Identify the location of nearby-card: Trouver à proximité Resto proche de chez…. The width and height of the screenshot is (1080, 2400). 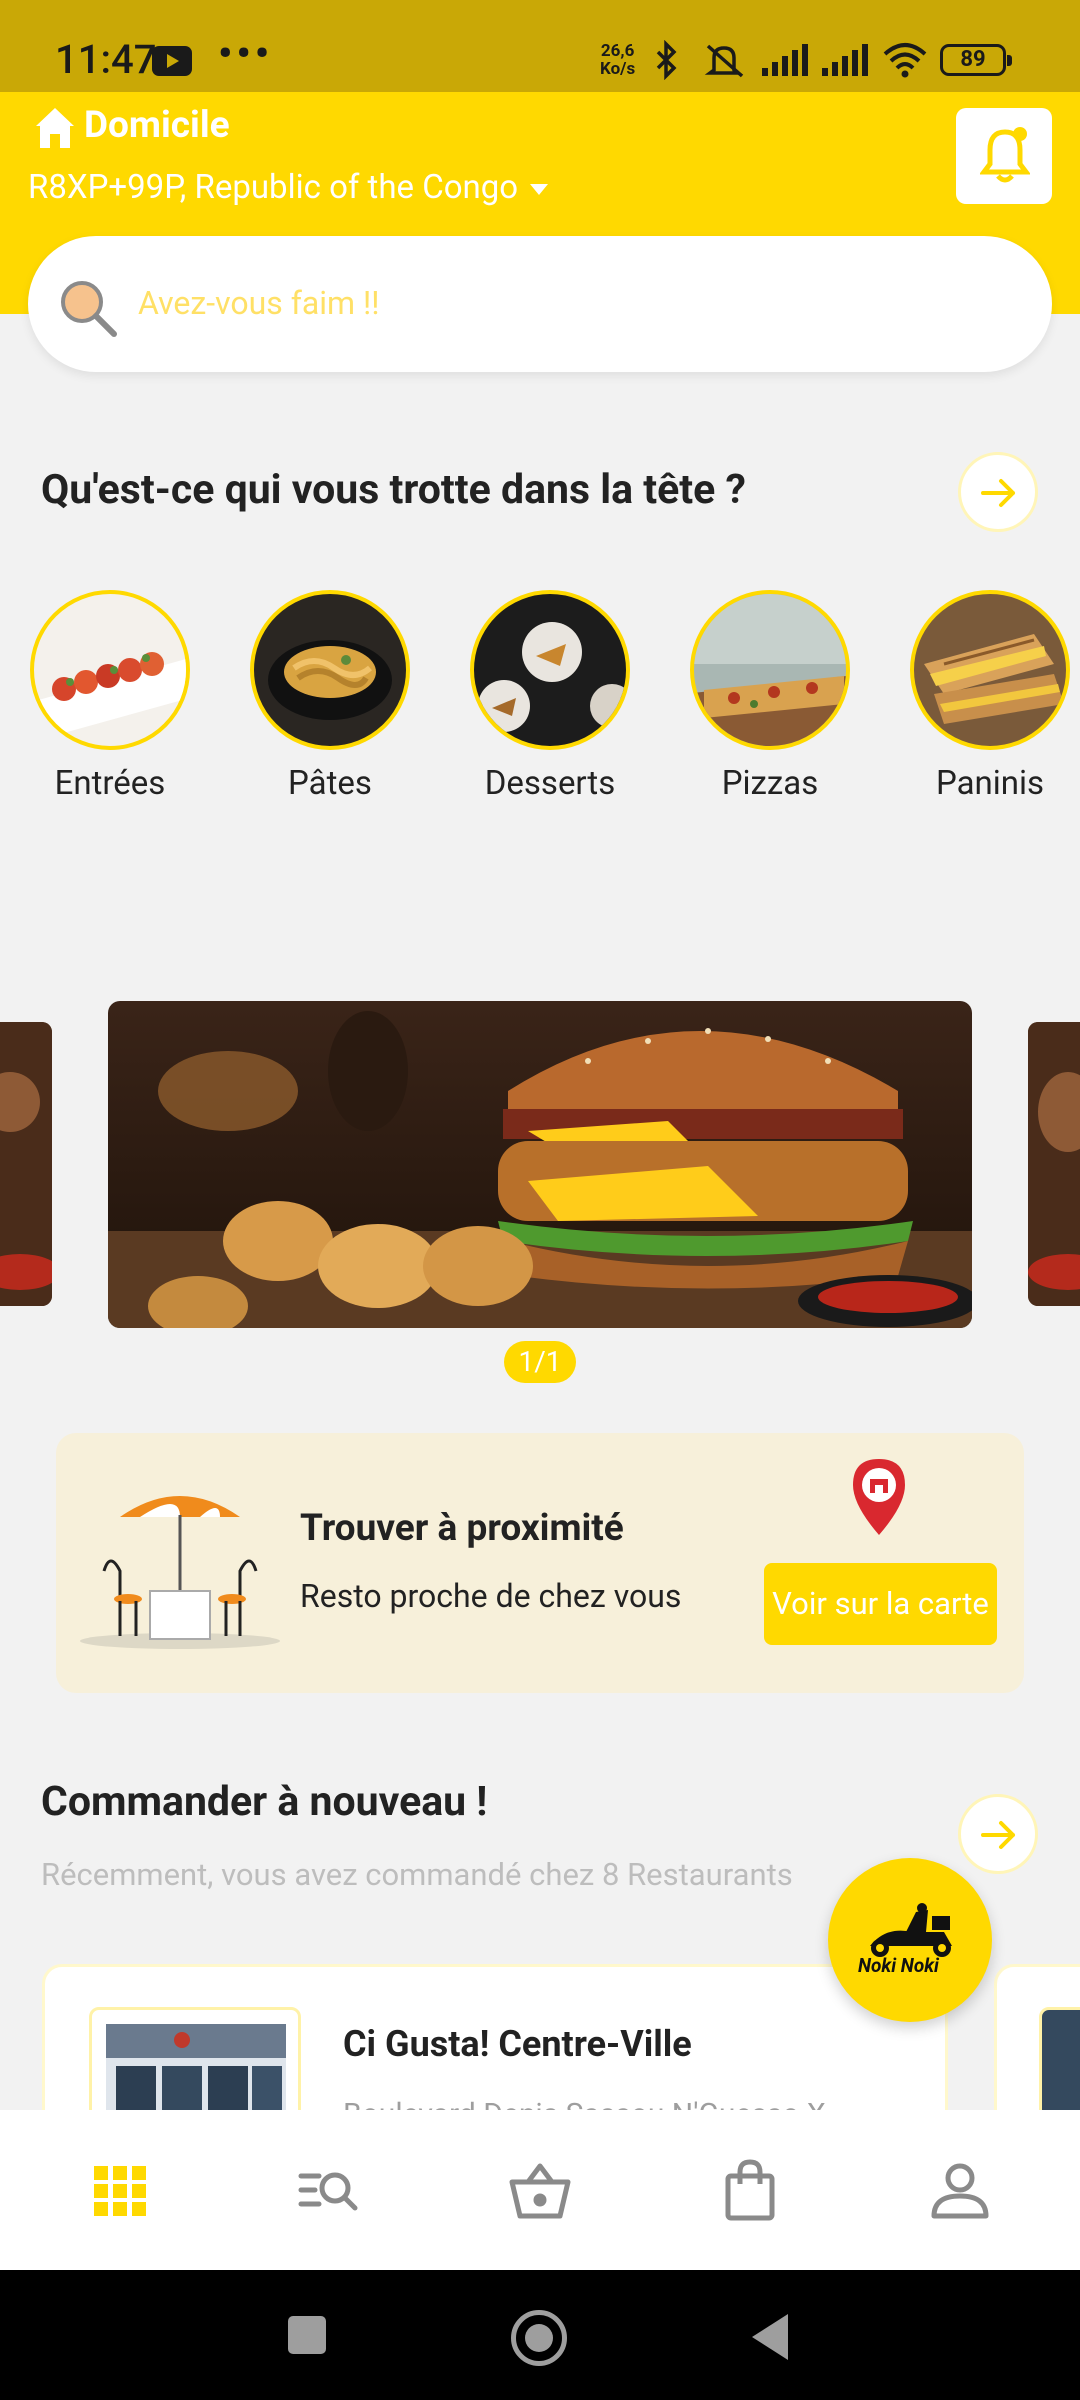
(540, 1563).